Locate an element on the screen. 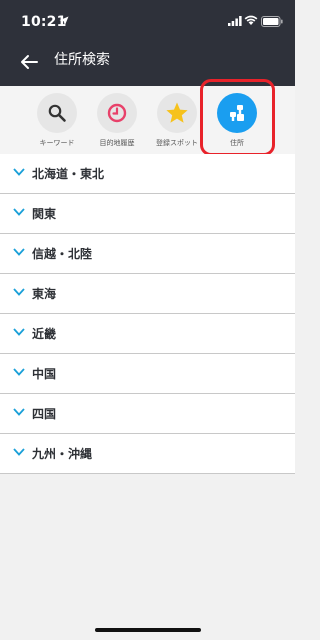 The image size is (320, 640). top-bar: 10:21 住所検索 is located at coordinates (147, 43).